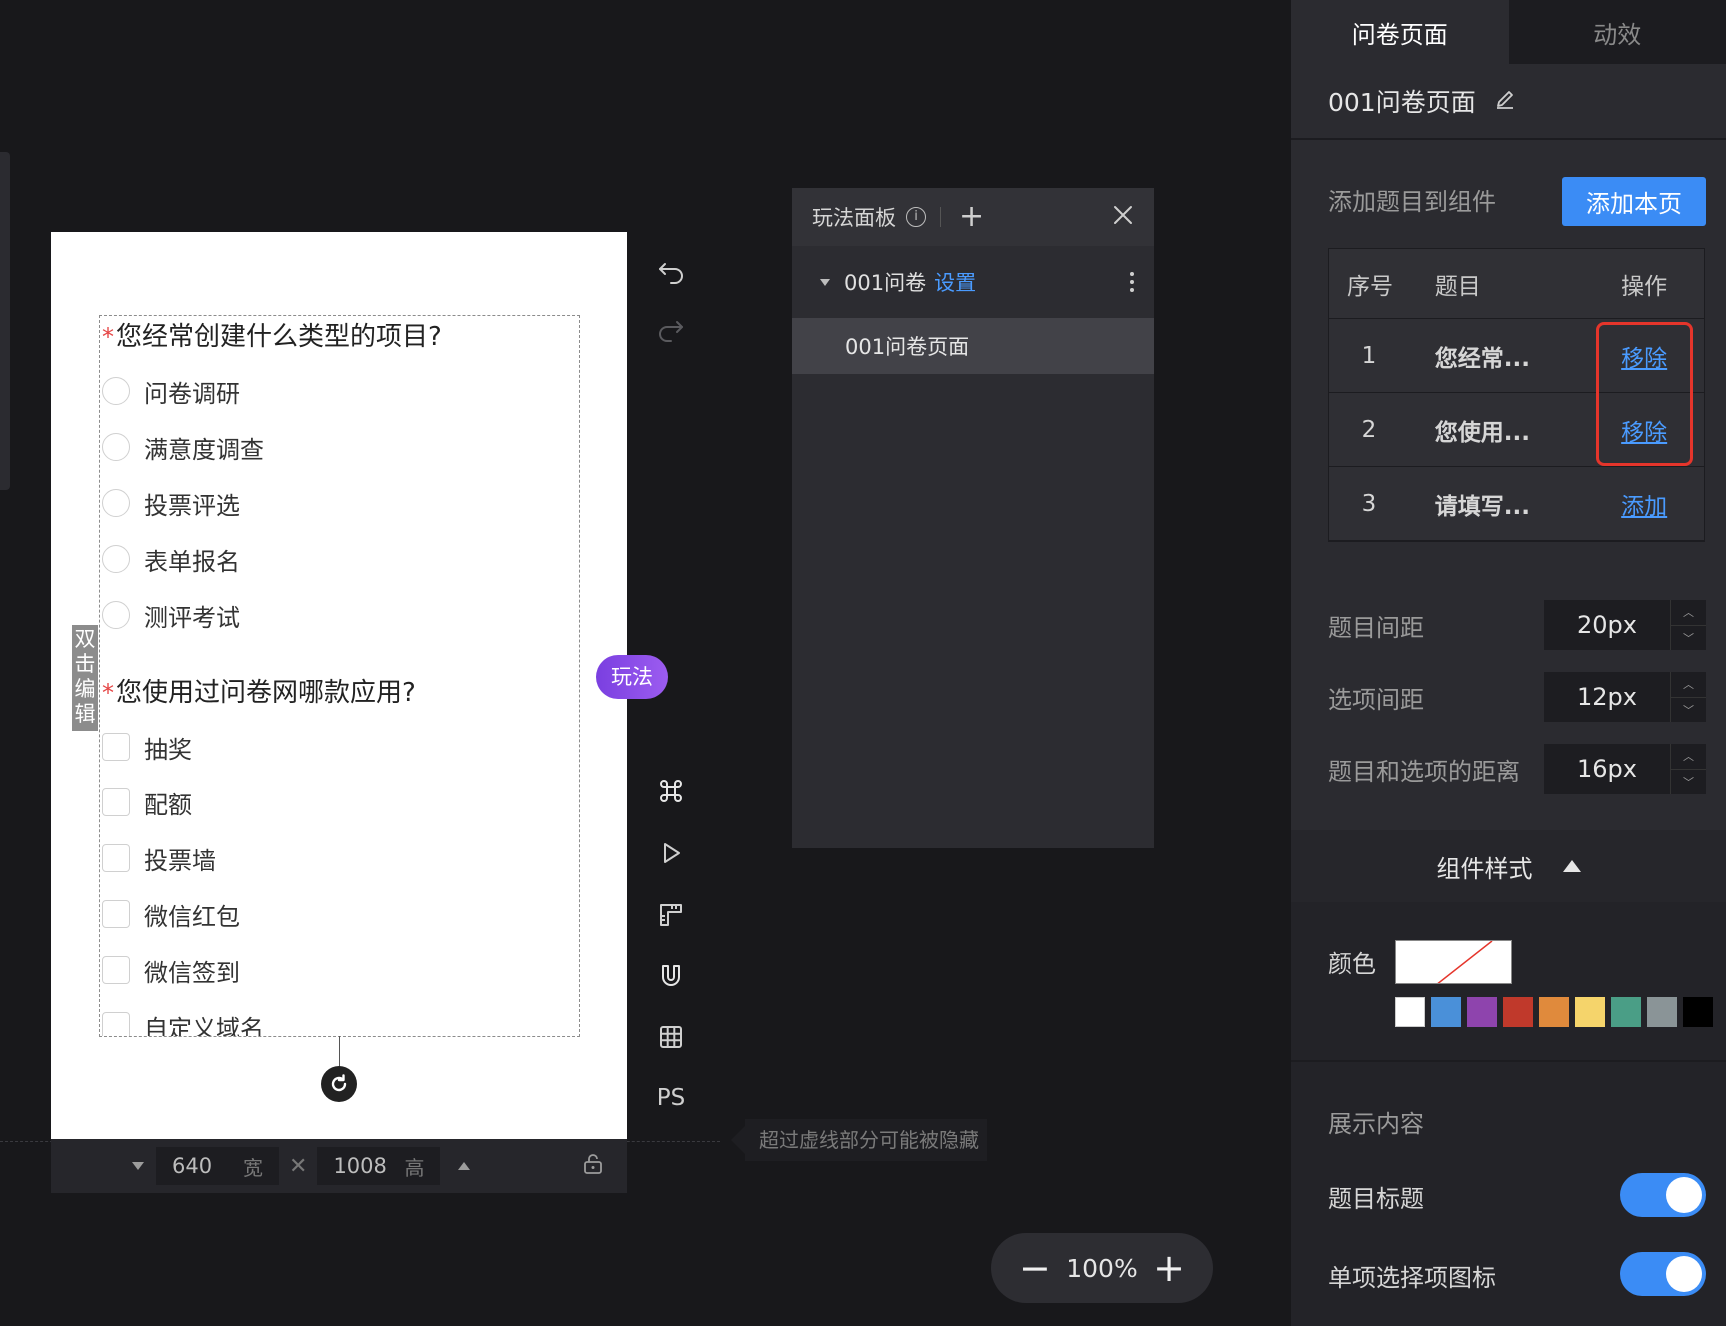 This screenshot has height=1326, width=1726. What do you see at coordinates (1517, 769) in the screenshot?
I see `title-option-distance-row: 题目和选项的距离 16px ︿ ﹀` at bounding box center [1517, 769].